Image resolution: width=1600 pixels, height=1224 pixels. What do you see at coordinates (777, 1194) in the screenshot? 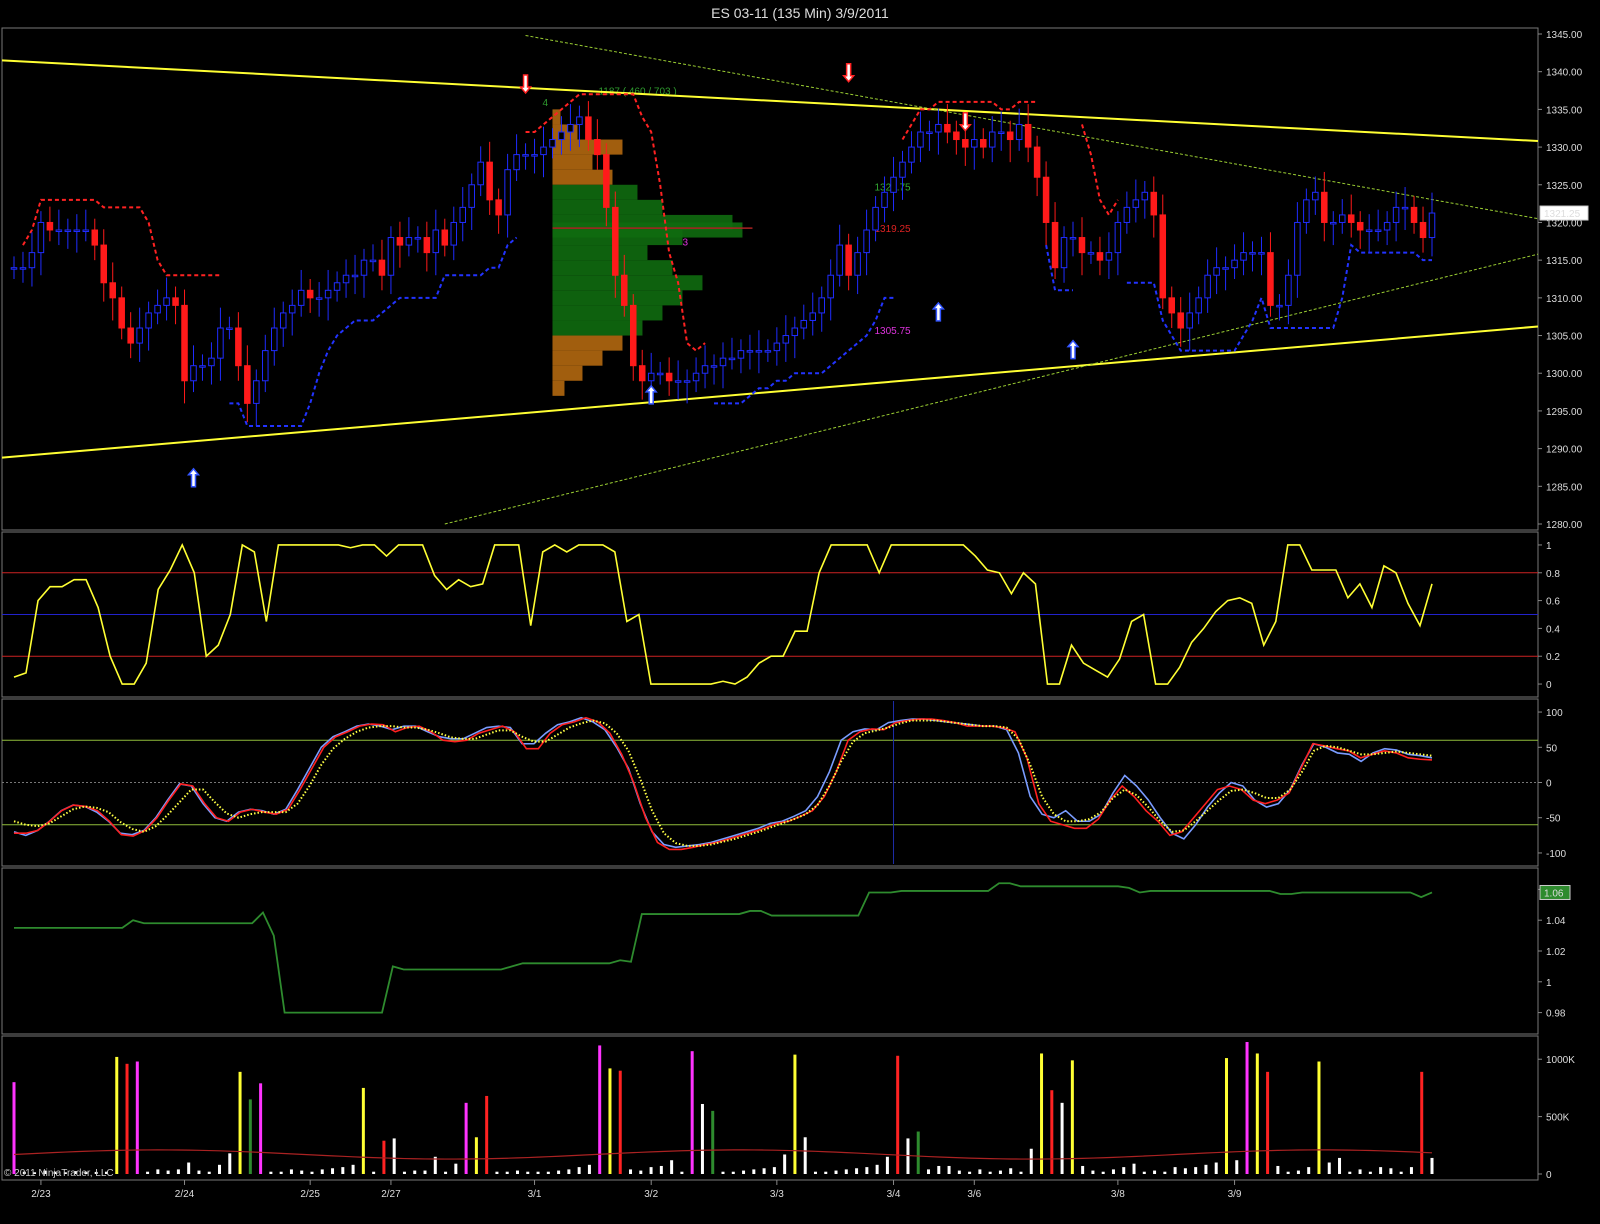
I see `x-tick-label: 3/3` at bounding box center [777, 1194].